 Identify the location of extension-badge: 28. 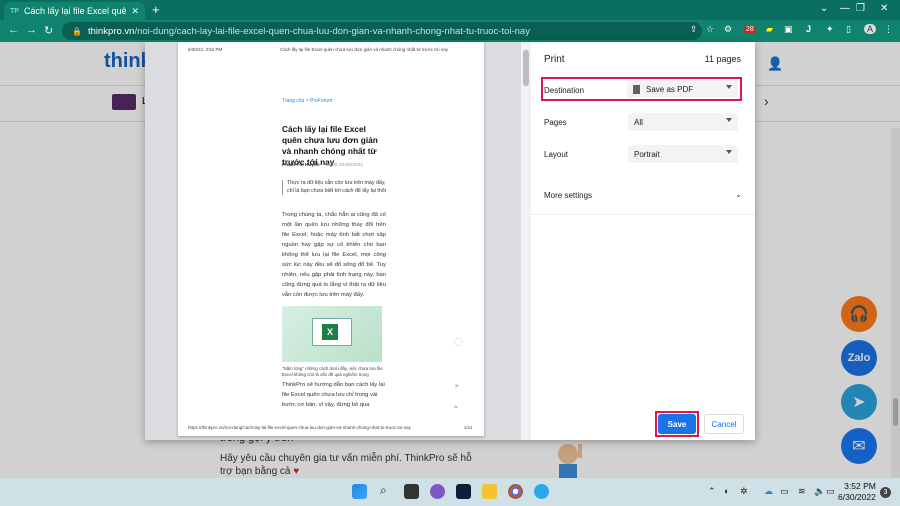
(750, 29).